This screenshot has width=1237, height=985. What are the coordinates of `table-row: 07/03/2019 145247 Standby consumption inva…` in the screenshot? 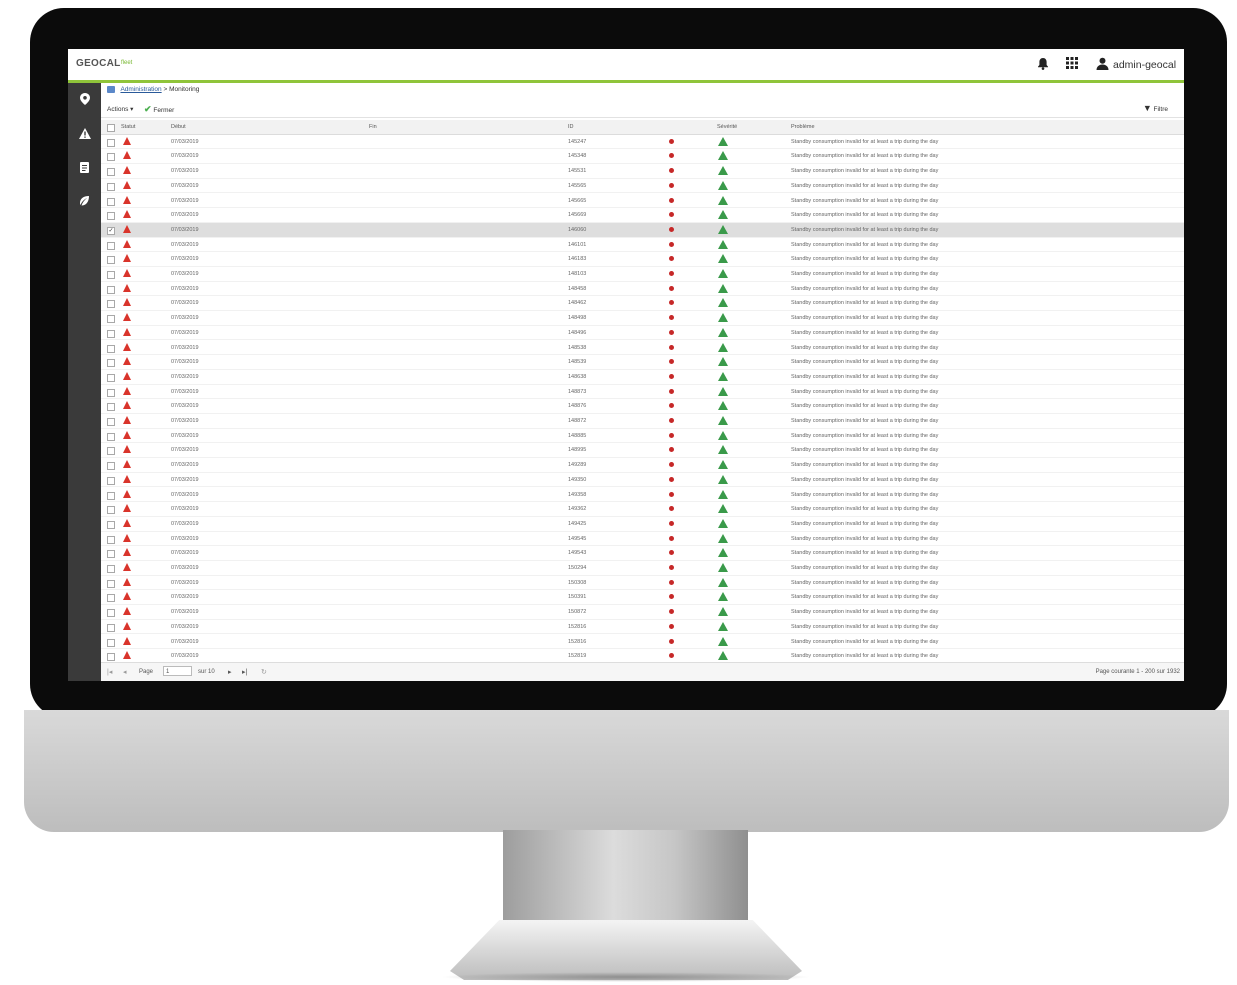 It's located at (642, 142).